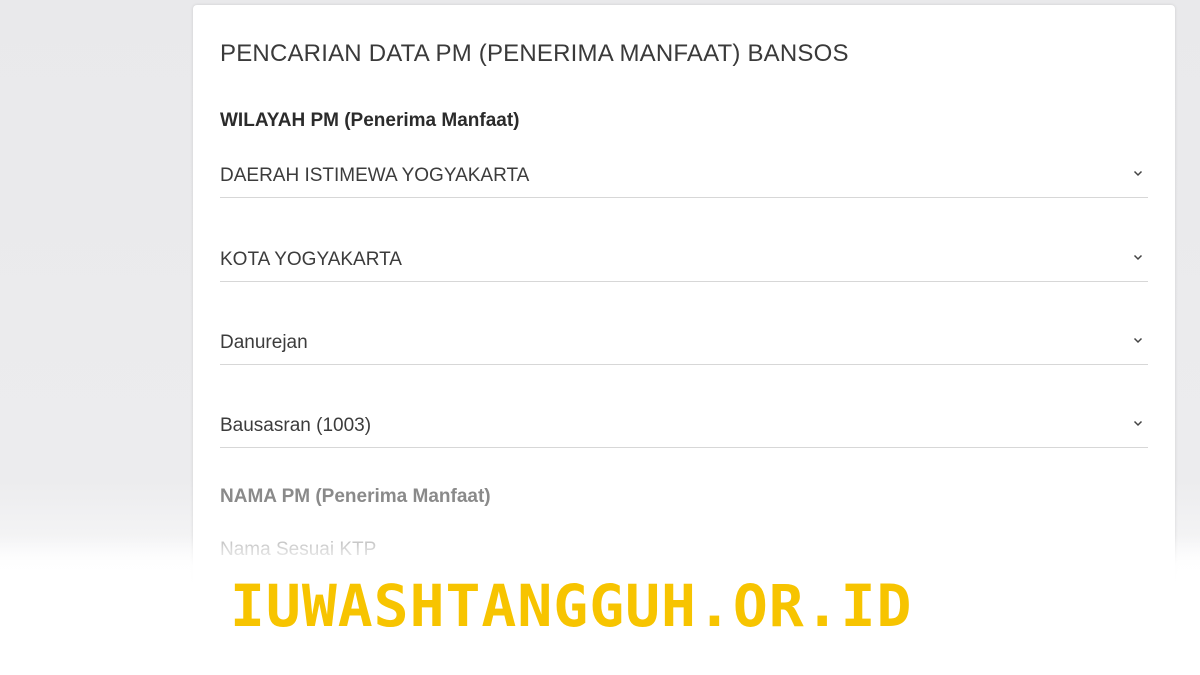 The height and width of the screenshot is (675, 1200). I want to click on district-select: Danurejan, so click(684, 344).